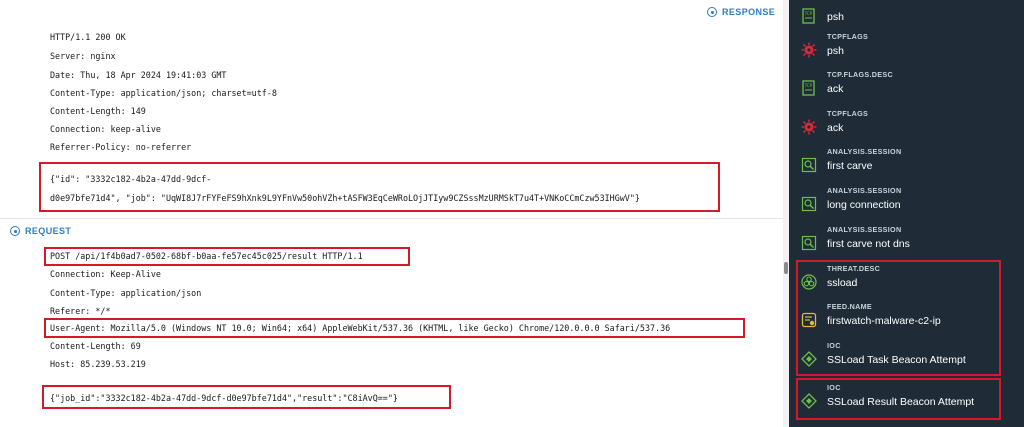 This screenshot has height=427, width=1024. Describe the element at coordinates (906, 49) in the screenshot. I see `meta-item: TCPFLAGS psh` at that location.